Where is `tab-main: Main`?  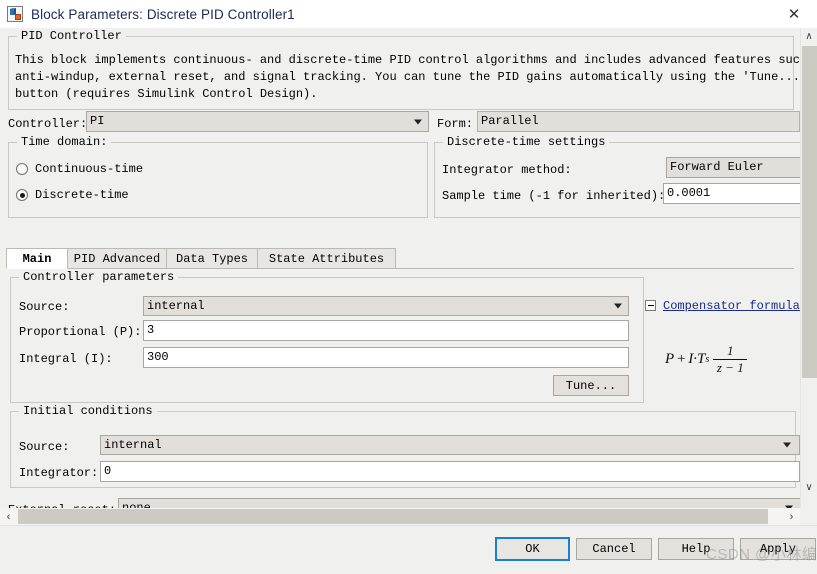
tab-main: Main is located at coordinates (37, 258).